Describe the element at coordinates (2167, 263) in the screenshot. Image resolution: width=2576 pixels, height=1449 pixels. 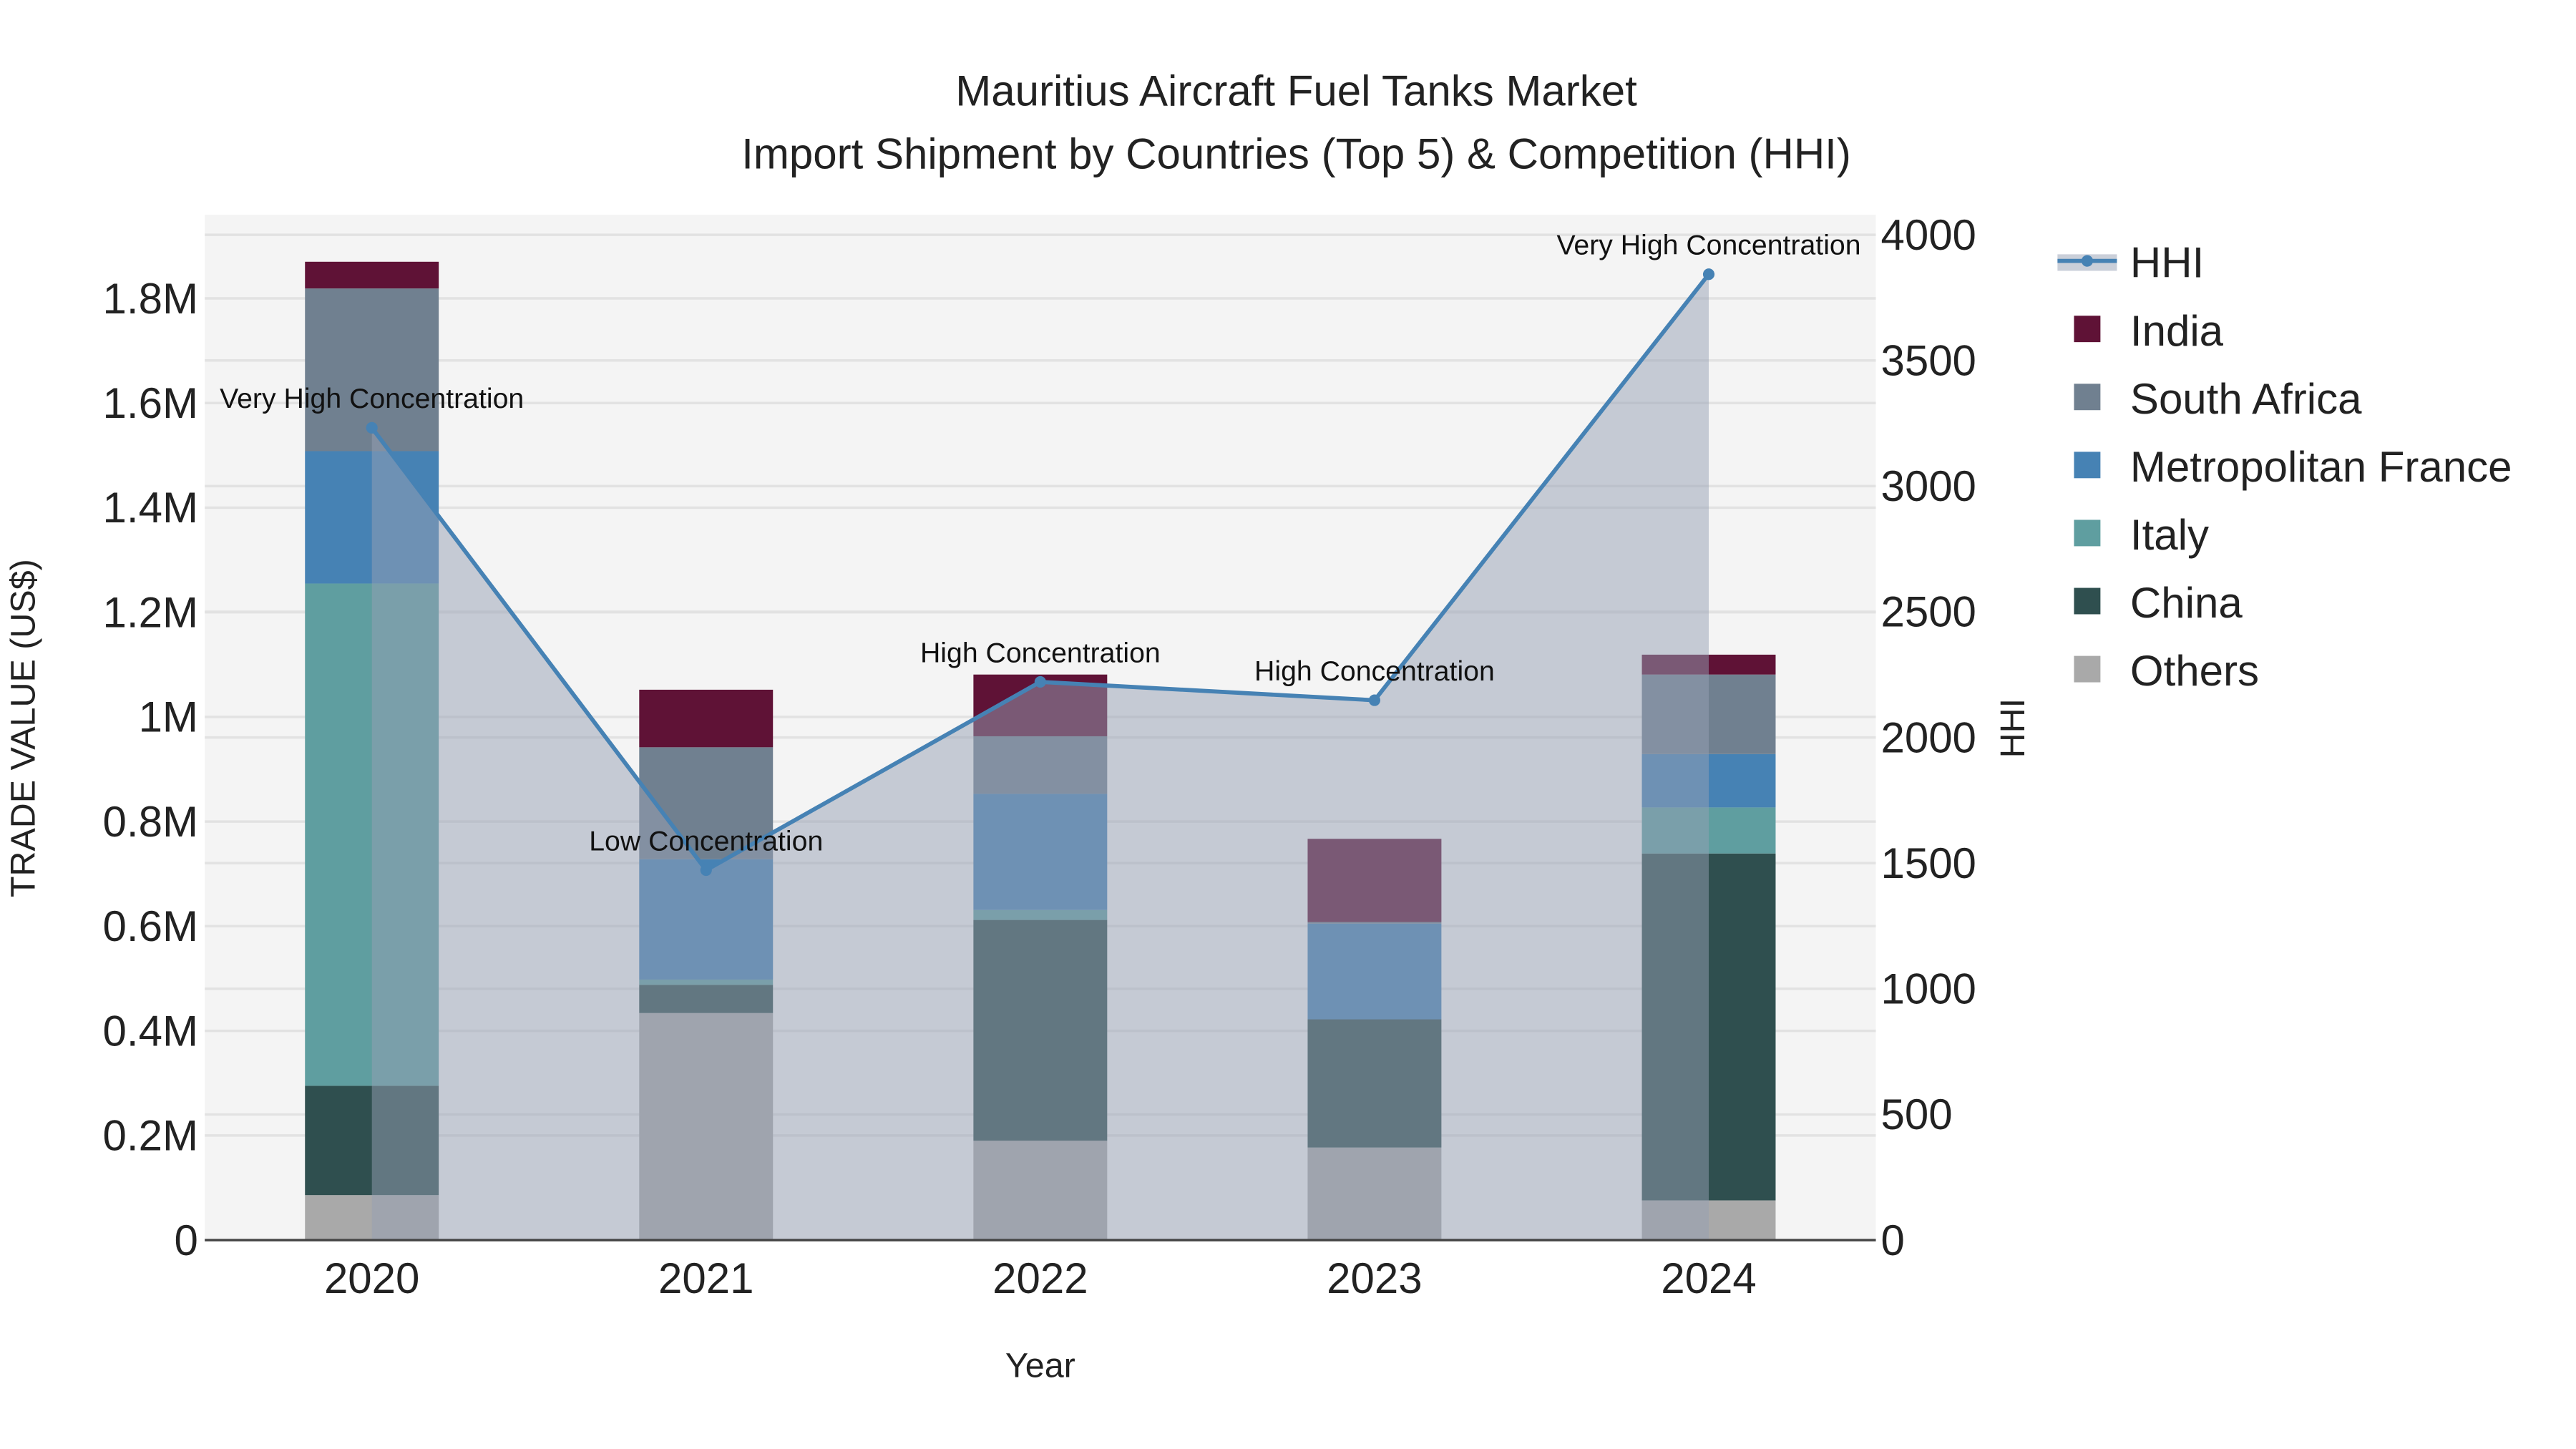
I see `legend-label: HHI` at that location.